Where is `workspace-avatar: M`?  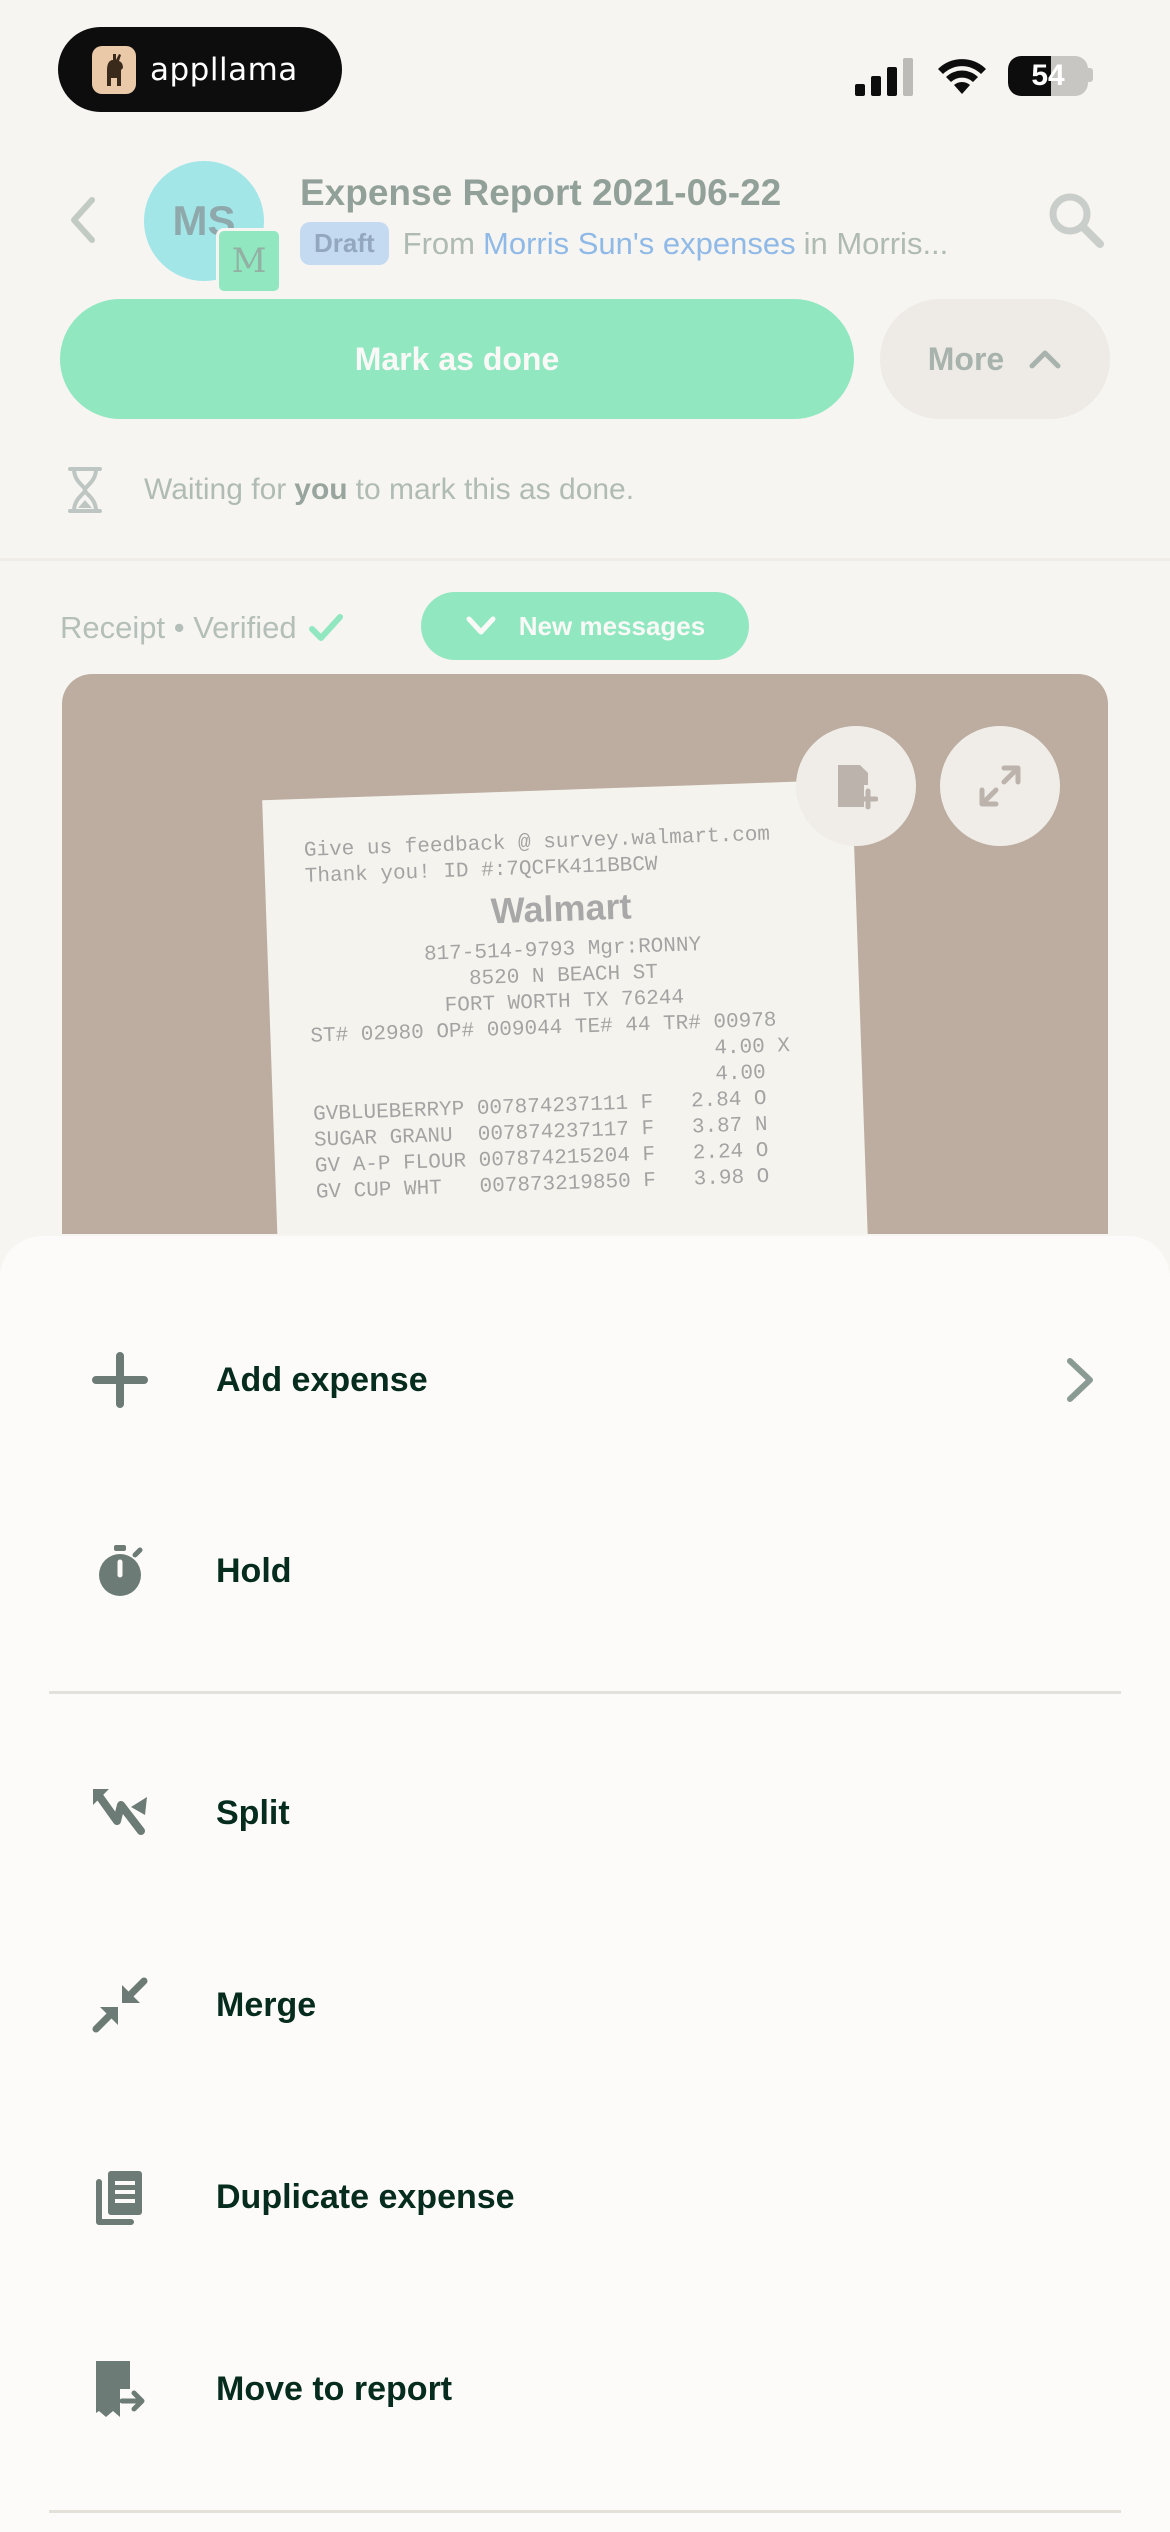
workspace-avatar: M is located at coordinates (249, 261).